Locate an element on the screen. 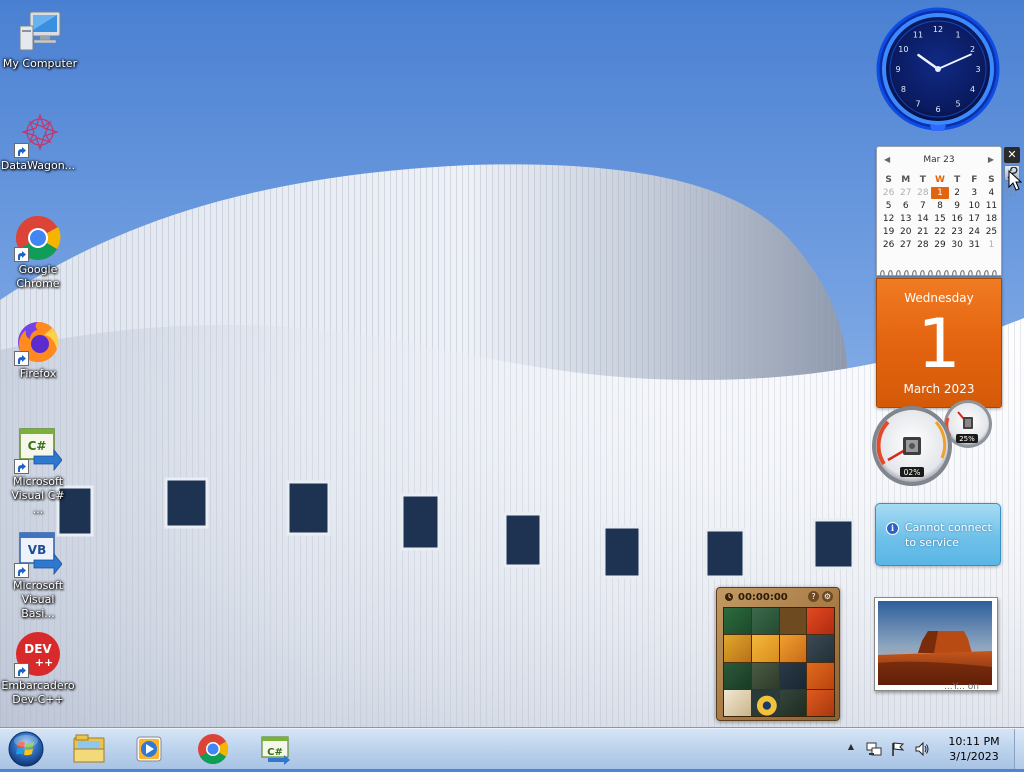 This screenshot has height=772, width=1024. gadget-close-button: ✕ is located at coordinates (1012, 155).